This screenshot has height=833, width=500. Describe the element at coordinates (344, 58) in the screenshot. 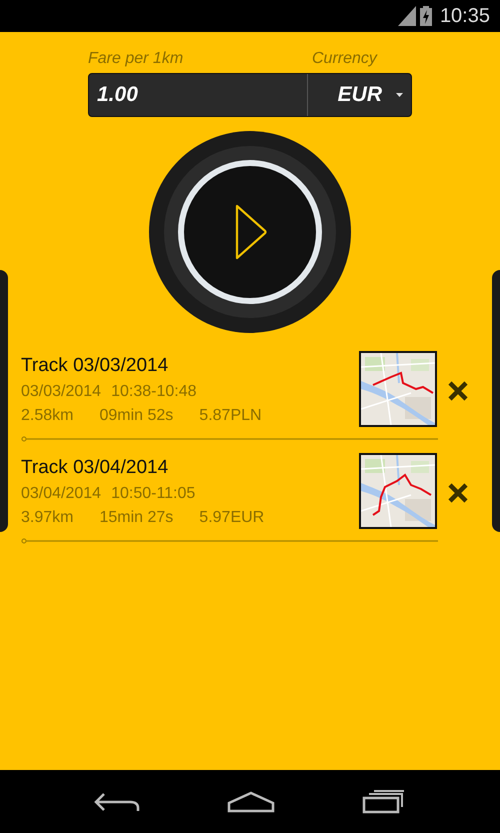

I see `currency-label: Currency` at that location.